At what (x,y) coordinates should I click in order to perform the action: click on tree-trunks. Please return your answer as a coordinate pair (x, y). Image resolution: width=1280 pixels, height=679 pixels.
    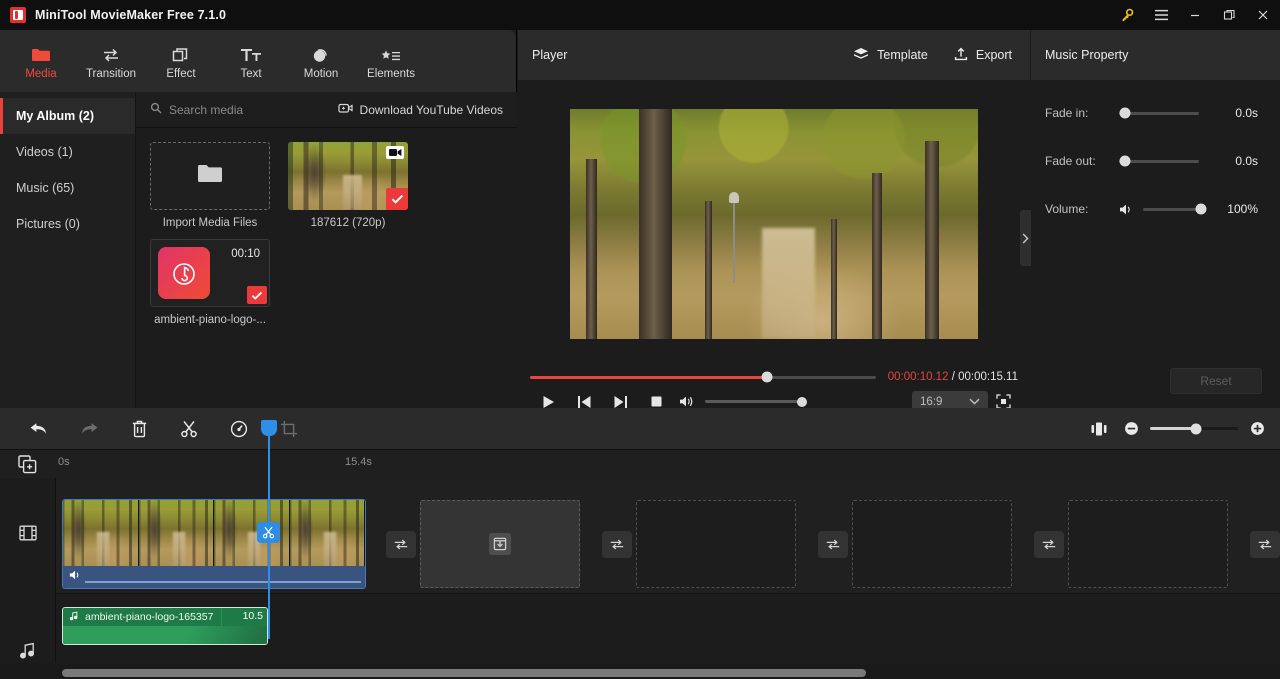
    Looking at the image, I should click on (774, 223).